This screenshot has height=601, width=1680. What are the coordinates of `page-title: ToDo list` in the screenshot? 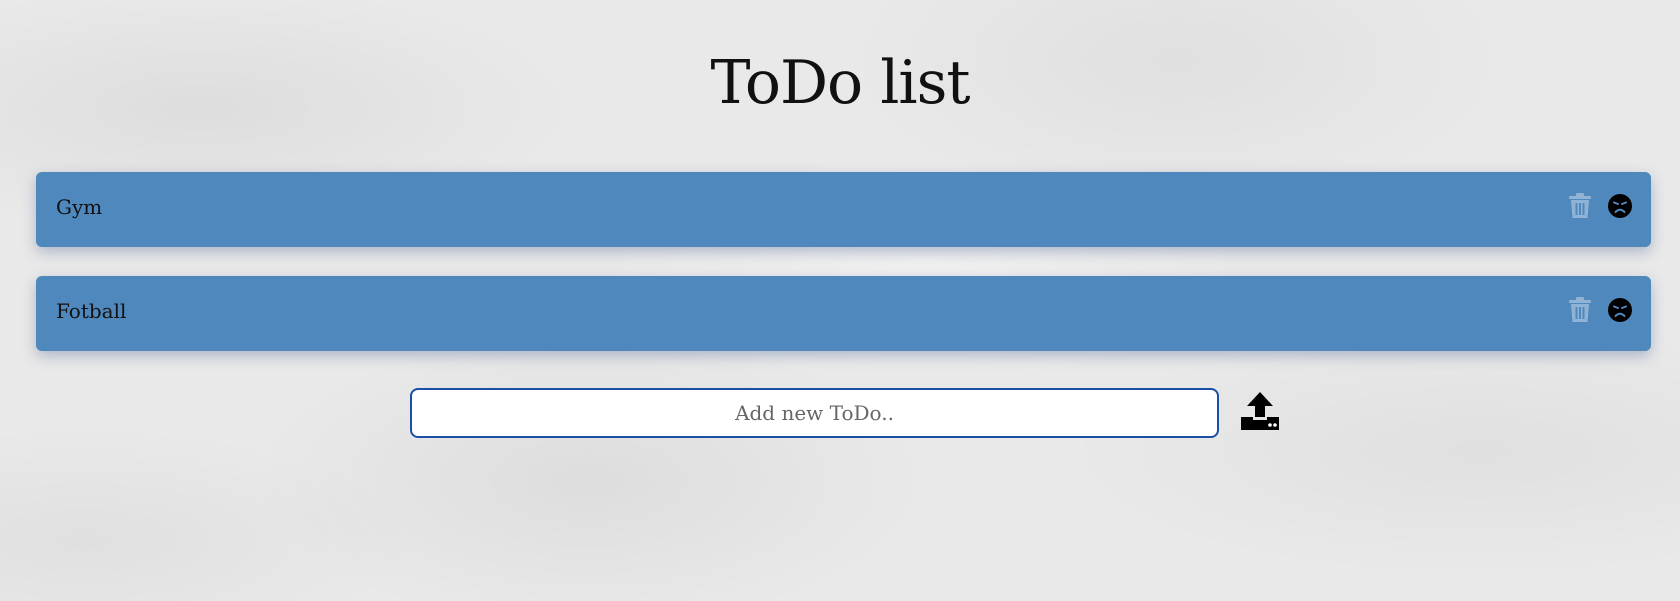 It's located at (840, 83).